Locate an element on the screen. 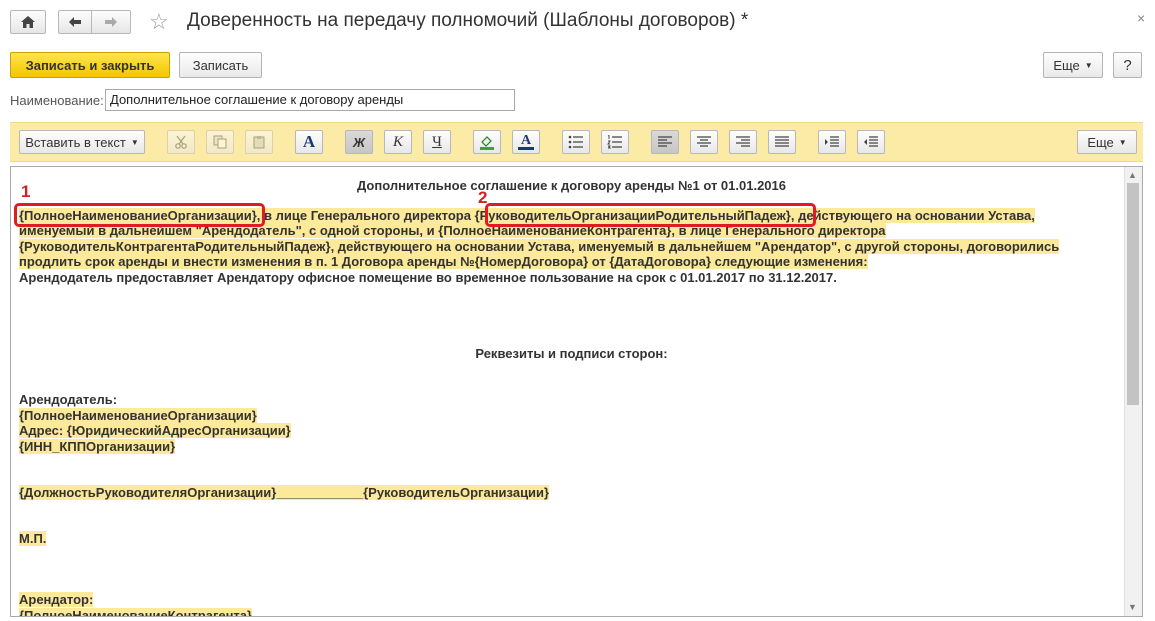  lessor-label: Арендодатель: is located at coordinates (68, 399).